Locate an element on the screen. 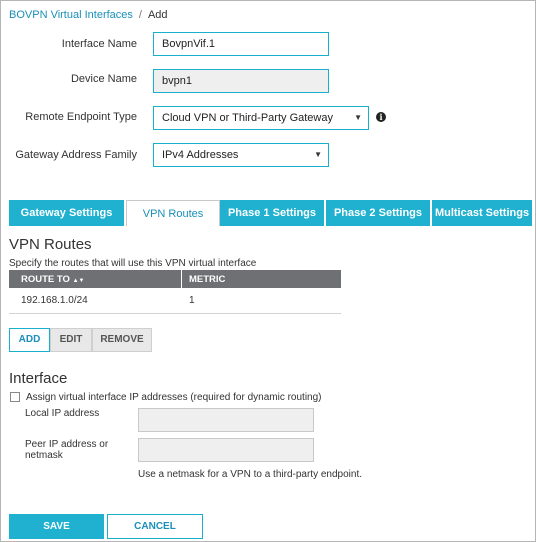  column-header-route-to: ROUTE TO ▲▼ is located at coordinates (52, 279).